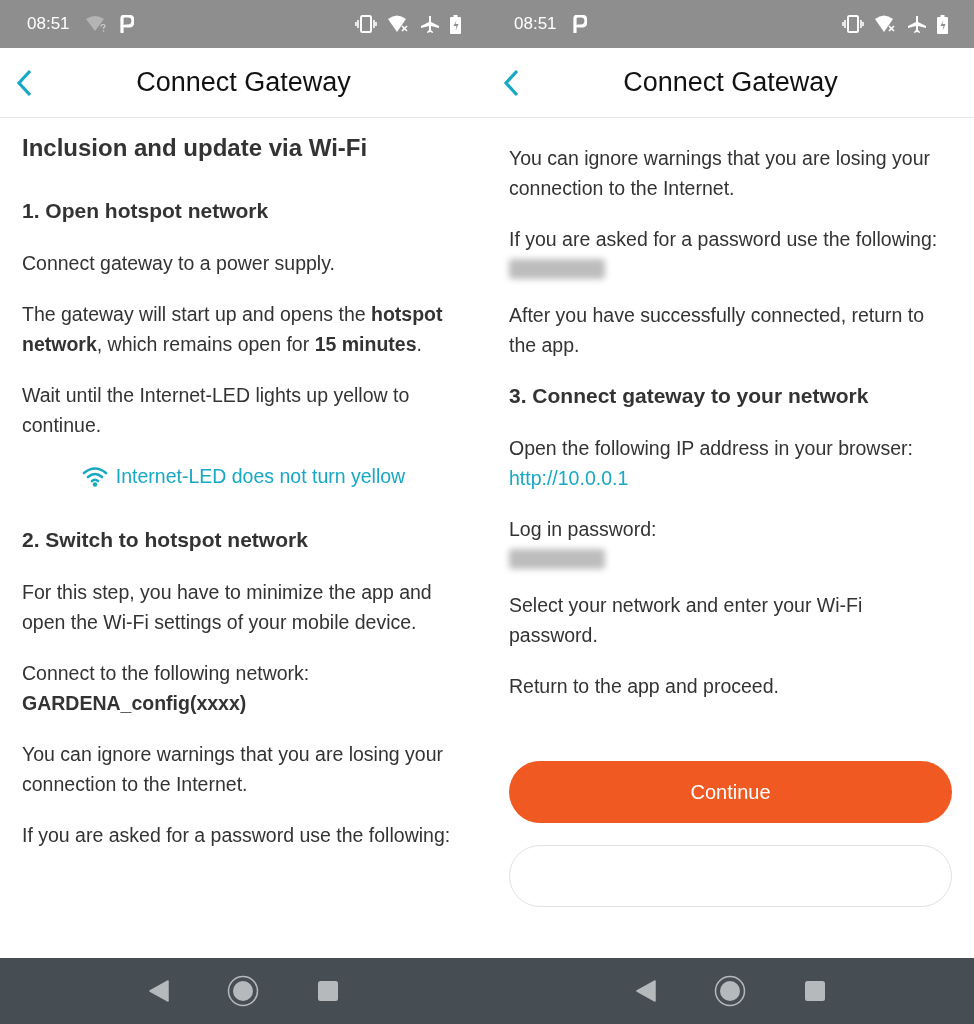 This screenshot has height=1024, width=974. Describe the element at coordinates (569, 478) in the screenshot. I see `ip-address-link: http://10.0.0.1` at that location.